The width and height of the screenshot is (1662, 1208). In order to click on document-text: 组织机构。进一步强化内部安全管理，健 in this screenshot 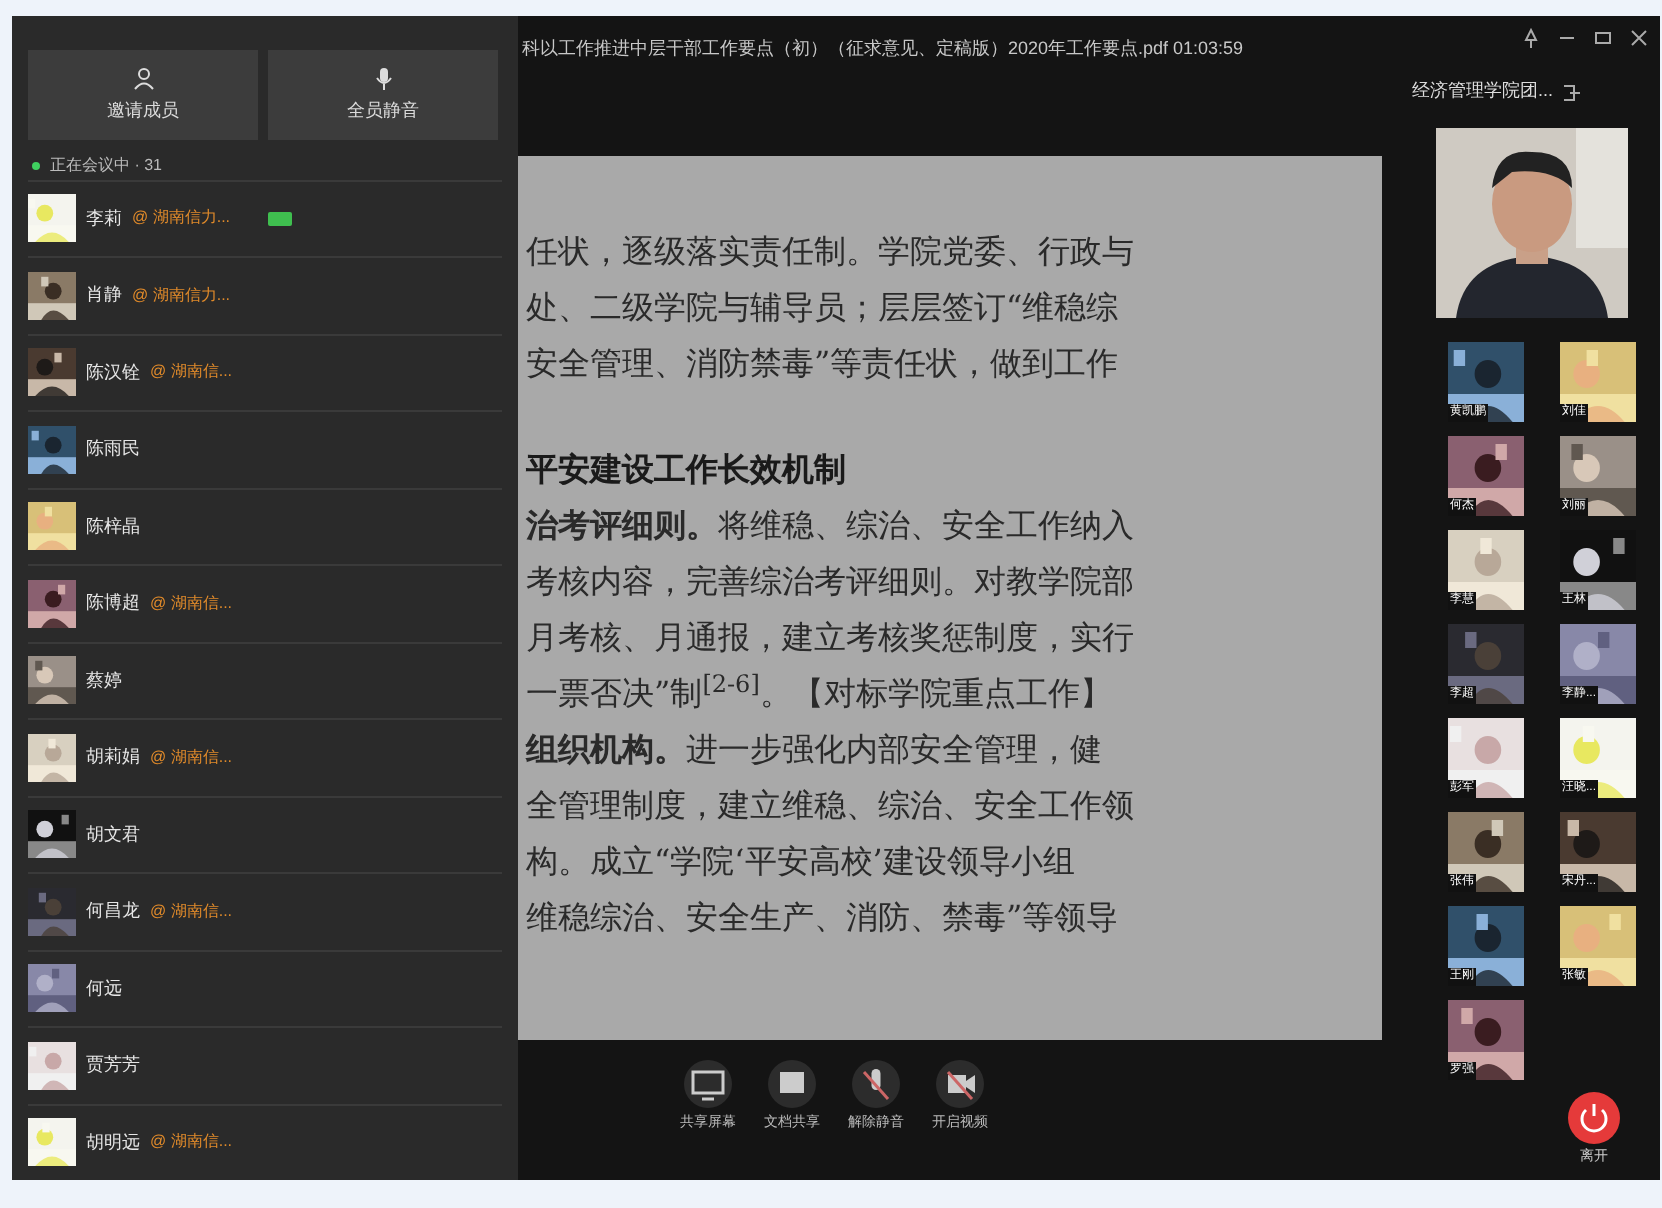, I will do `click(815, 750)`.